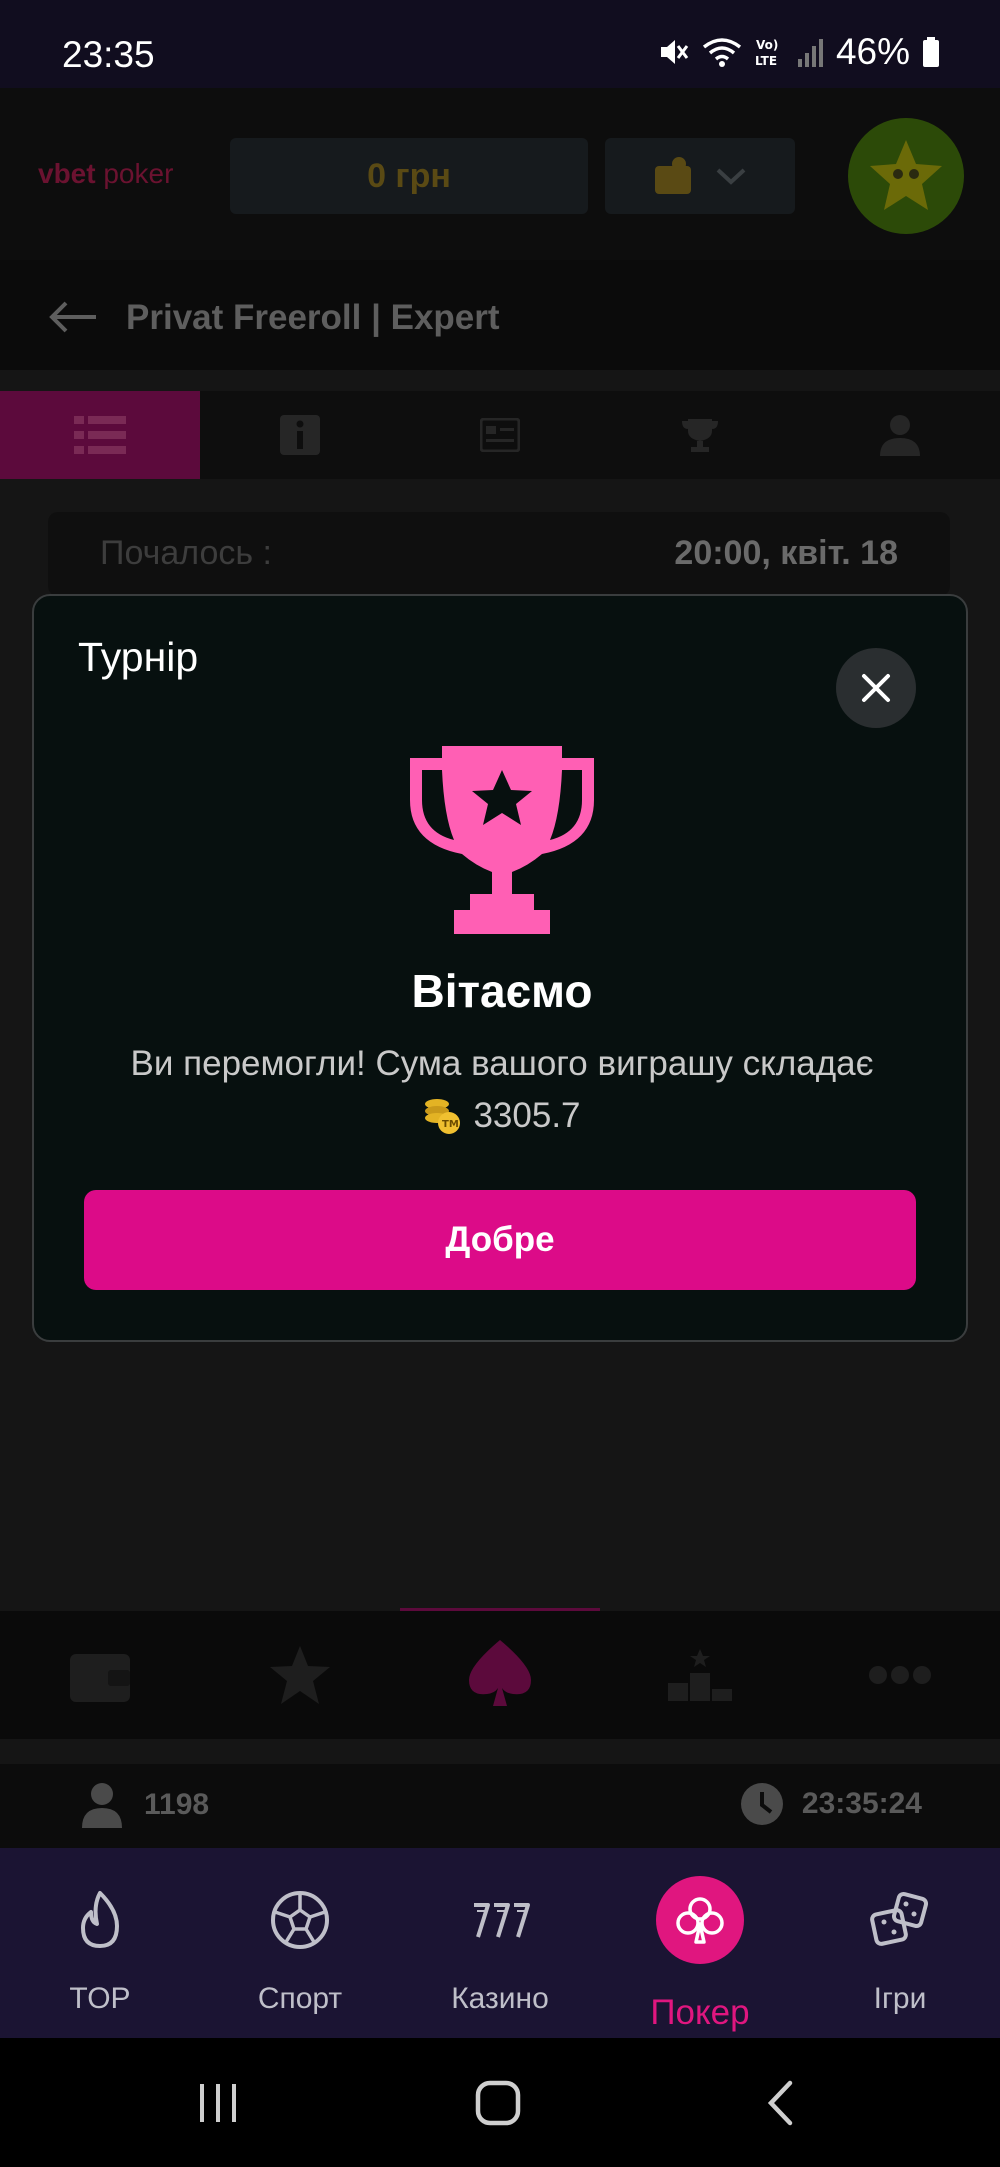 This screenshot has width=1000, height=2167. I want to click on game-nav-wallet, so click(100, 1675).